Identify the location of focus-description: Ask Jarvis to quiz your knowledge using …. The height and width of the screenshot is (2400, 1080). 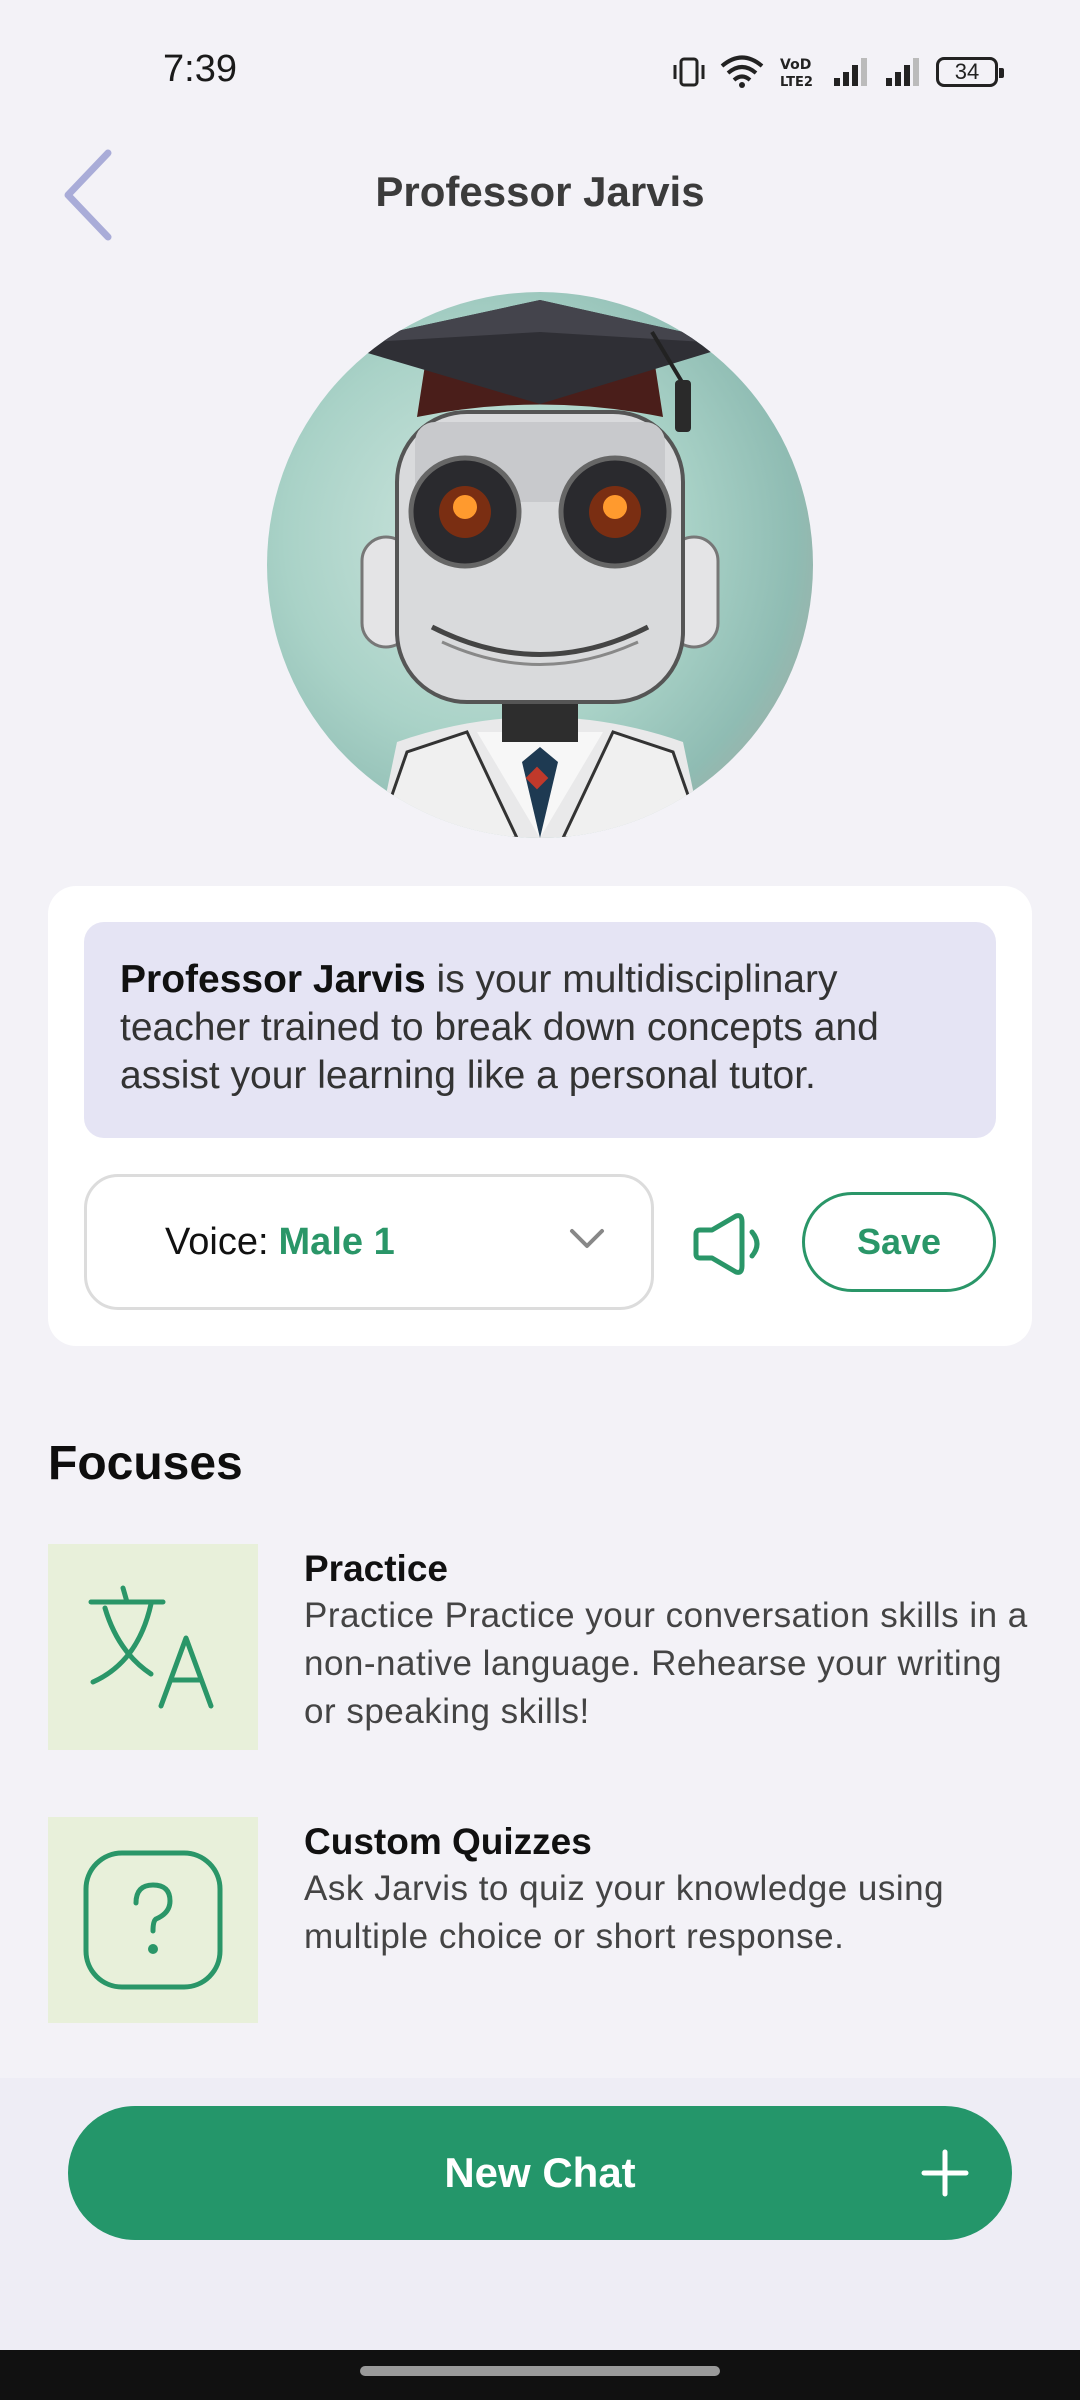
(624, 1912).